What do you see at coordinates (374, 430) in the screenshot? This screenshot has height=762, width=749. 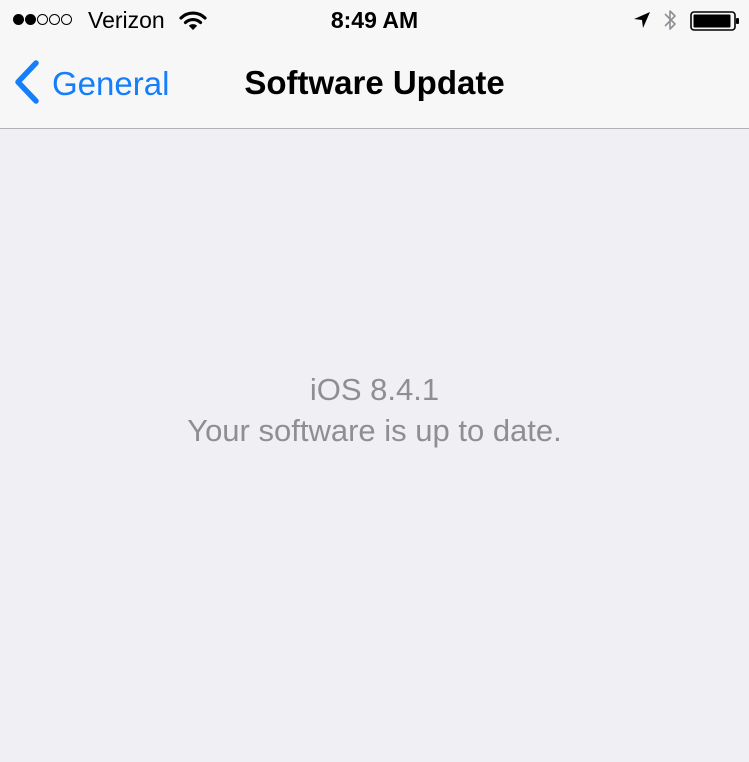 I see `up-to-date-message: Your software is up to date.` at bounding box center [374, 430].